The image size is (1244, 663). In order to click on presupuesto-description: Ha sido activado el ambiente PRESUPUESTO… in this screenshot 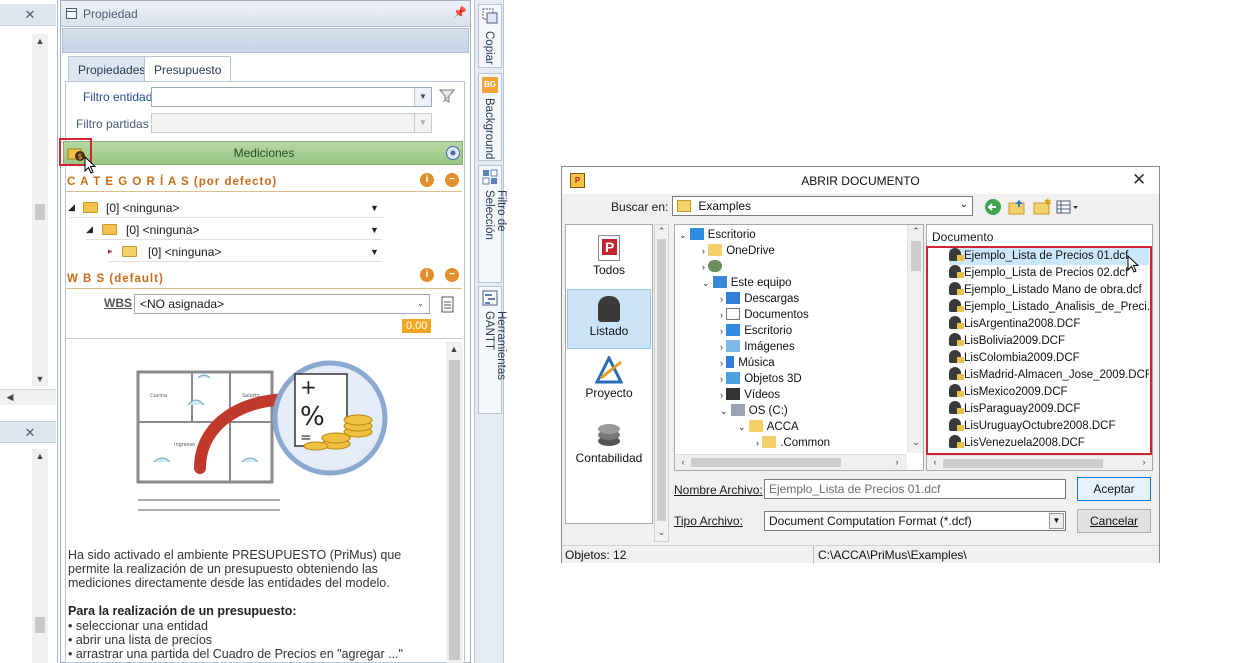, I will do `click(235, 569)`.